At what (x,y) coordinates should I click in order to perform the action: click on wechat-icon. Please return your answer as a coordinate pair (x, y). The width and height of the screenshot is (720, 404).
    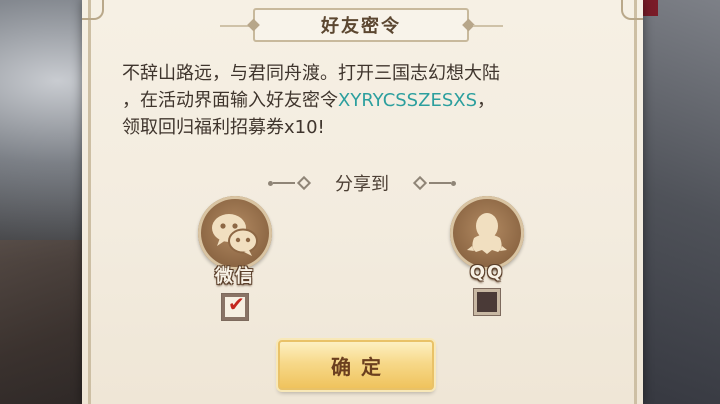
    Looking at the image, I should click on (235, 233).